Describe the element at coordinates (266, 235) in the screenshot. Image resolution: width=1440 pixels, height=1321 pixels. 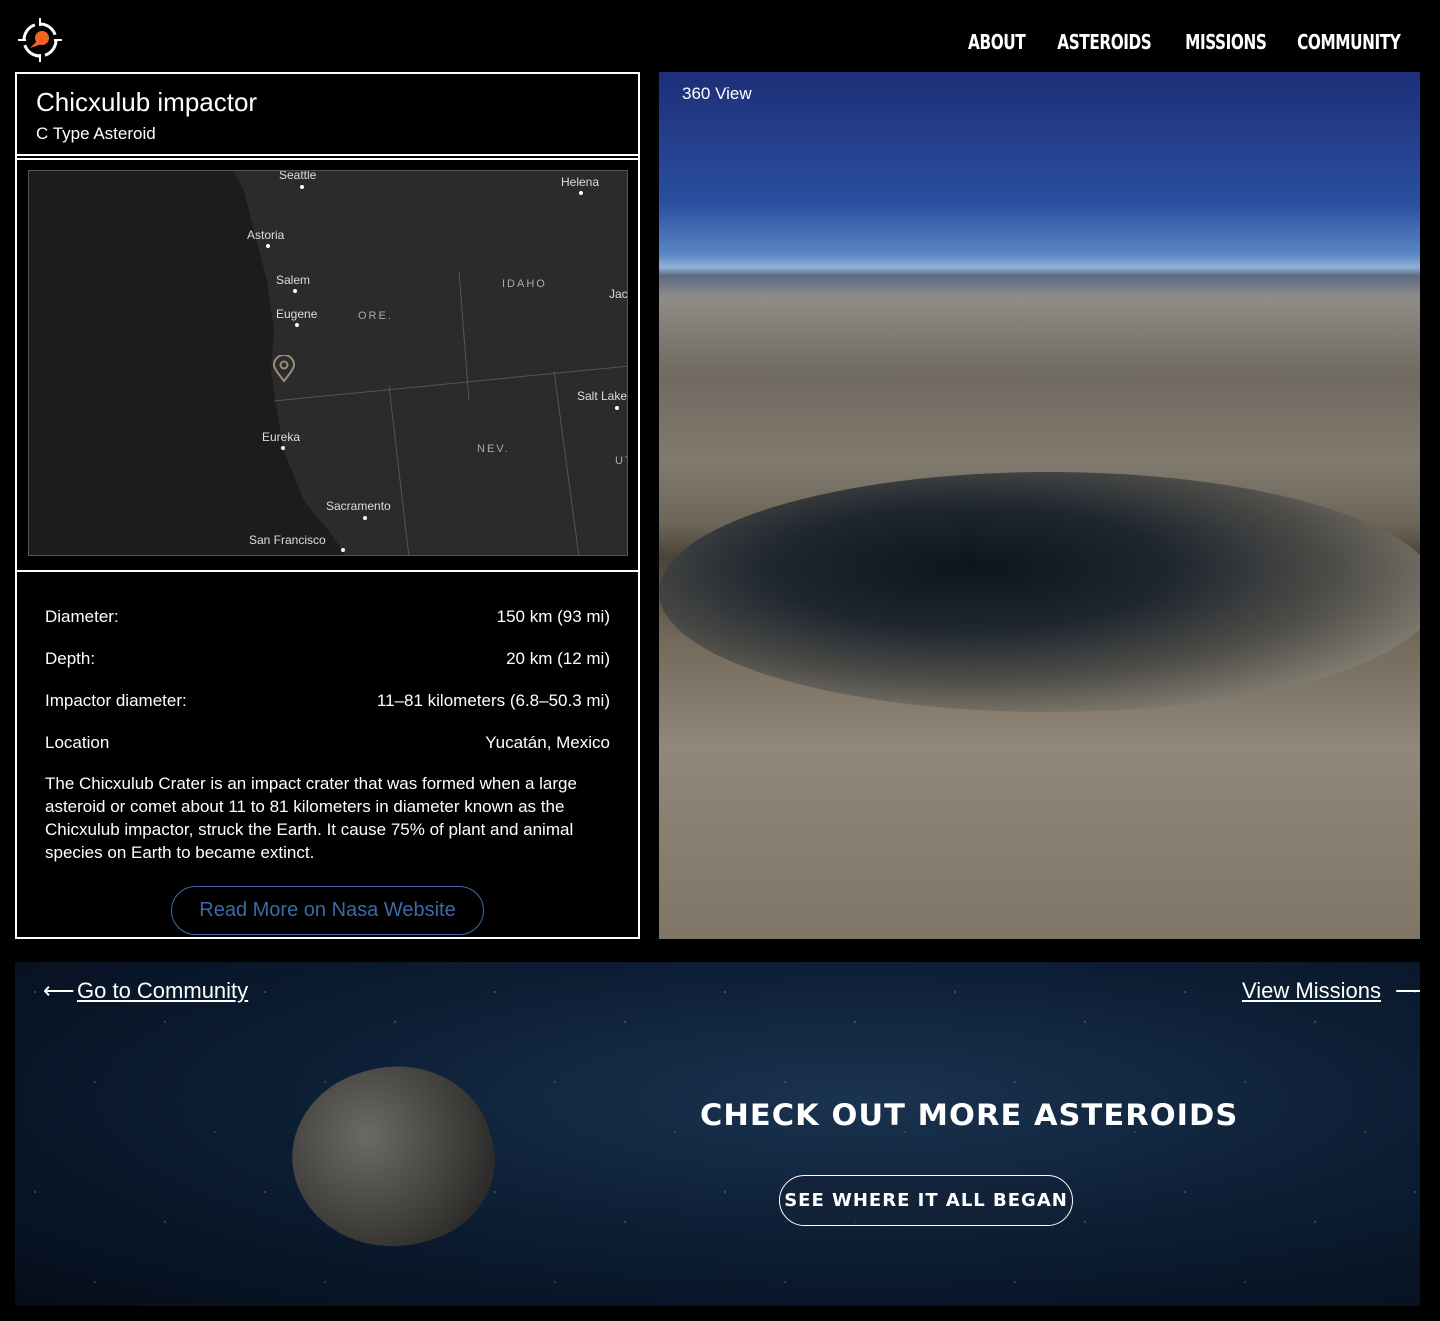
I see `map-label: Astoria` at that location.